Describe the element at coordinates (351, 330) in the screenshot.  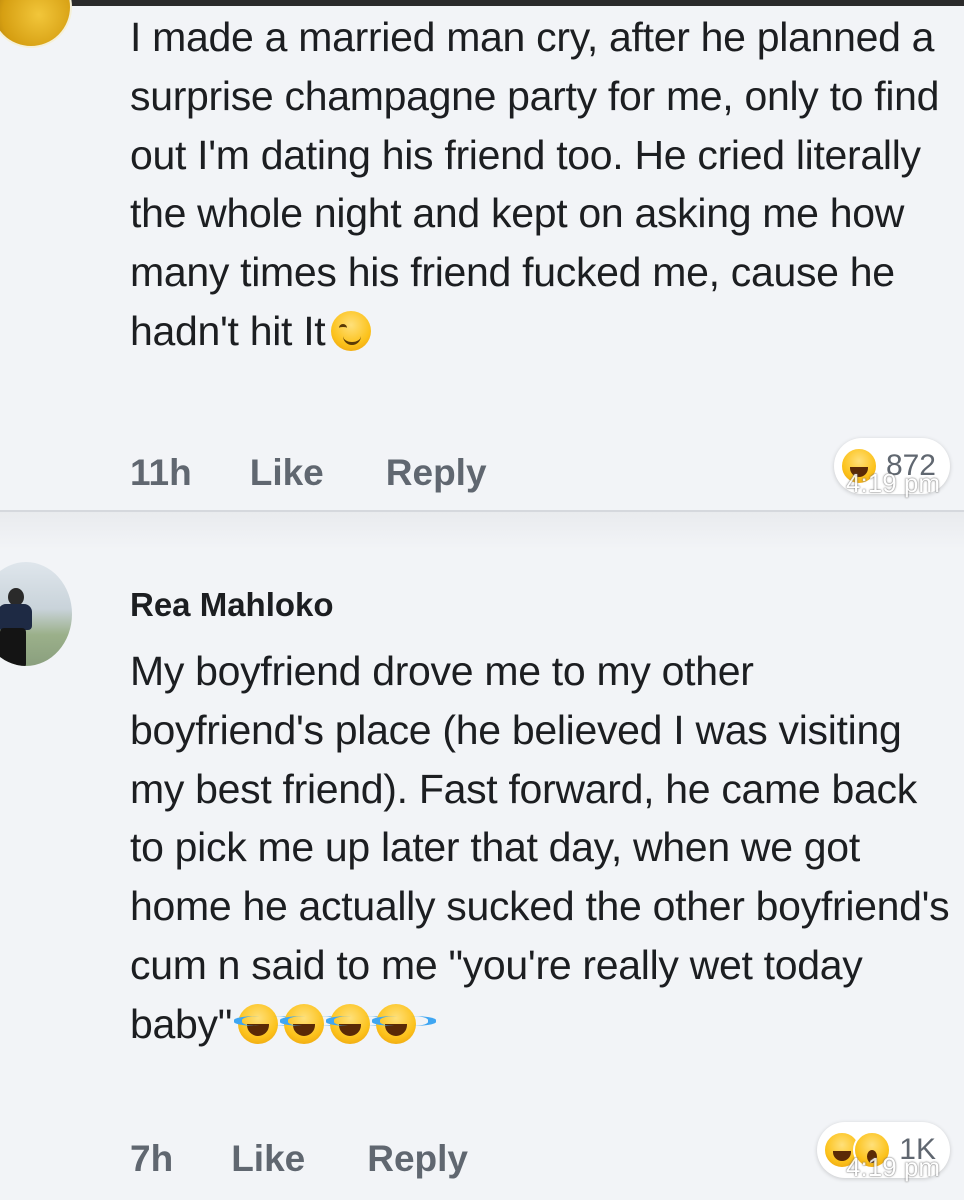
I see `smirking-face-icon` at that location.